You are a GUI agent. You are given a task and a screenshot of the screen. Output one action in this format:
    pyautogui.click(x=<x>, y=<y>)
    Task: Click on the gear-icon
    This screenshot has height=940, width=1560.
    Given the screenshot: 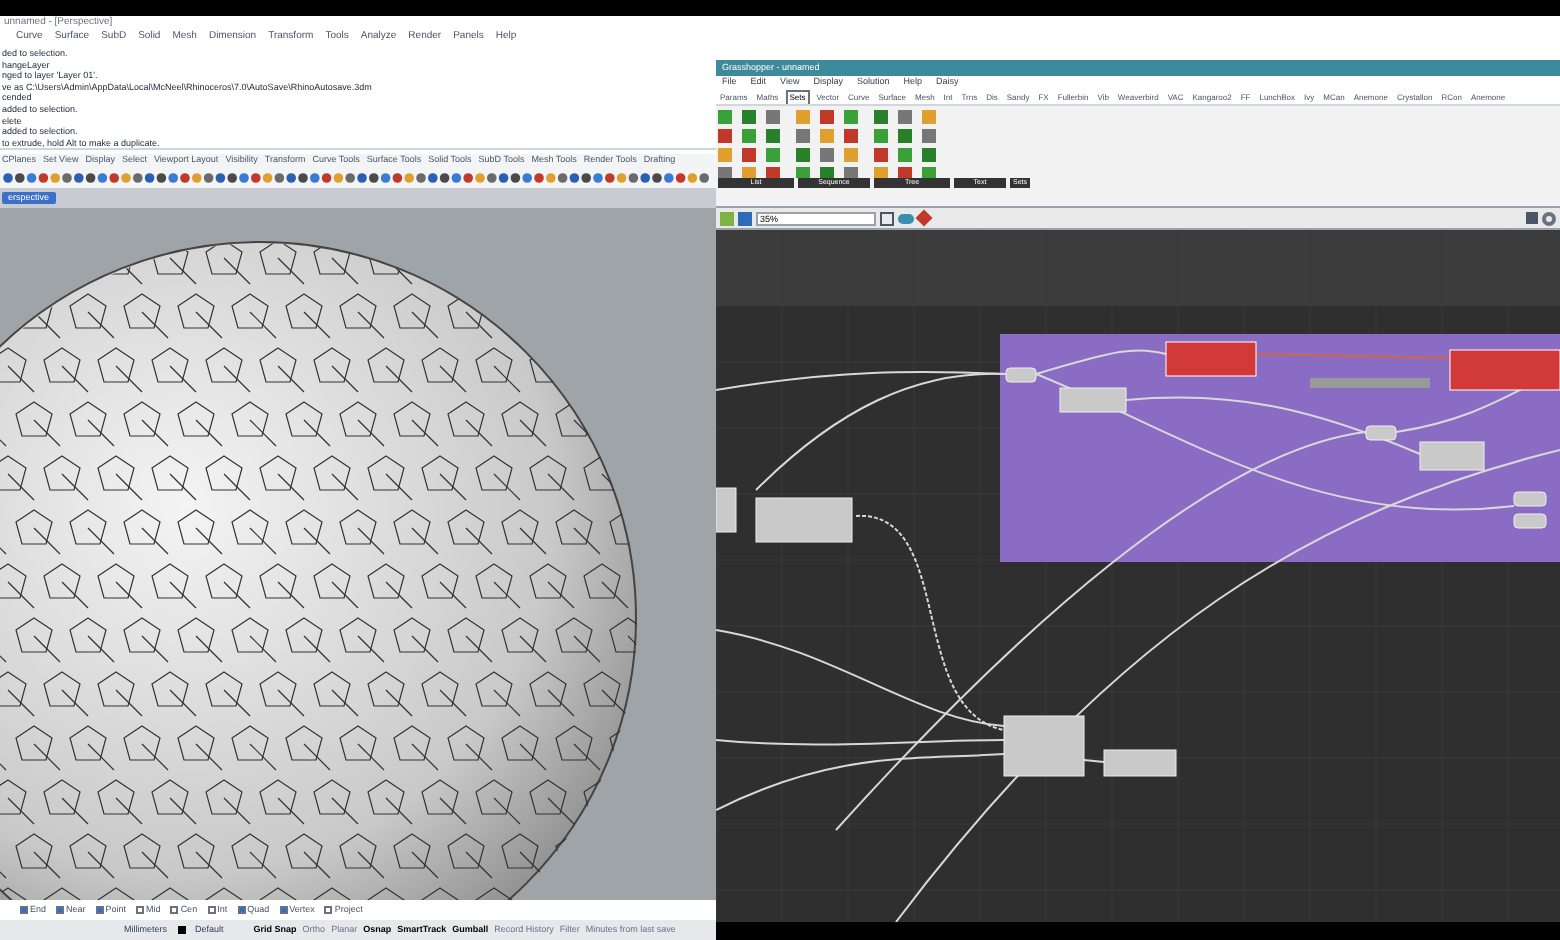 What is the action you would take?
    pyautogui.click(x=1549, y=218)
    